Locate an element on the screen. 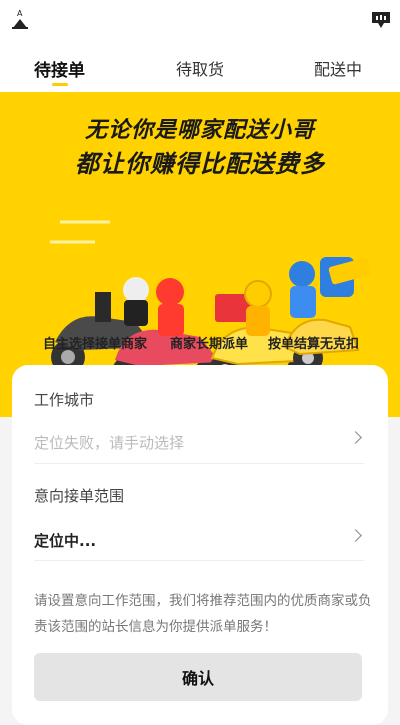 The width and height of the screenshot is (400, 725). city-selector: 定位失败，请手动选择 is located at coordinates (109, 442).